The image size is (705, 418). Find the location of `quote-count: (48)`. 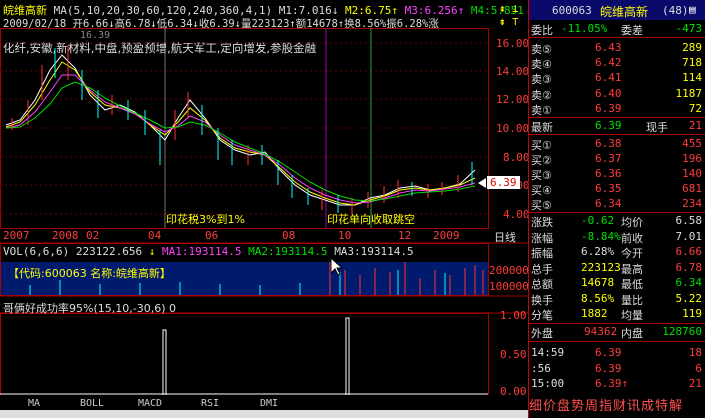

quote-count: (48) is located at coordinates (675, 10).